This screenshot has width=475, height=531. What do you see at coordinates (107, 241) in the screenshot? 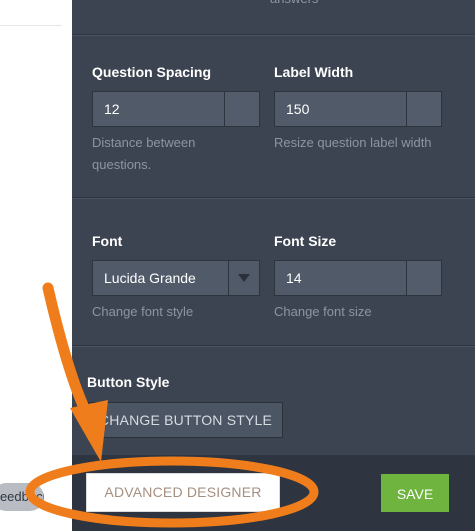
I see `font-title: Font` at bounding box center [107, 241].